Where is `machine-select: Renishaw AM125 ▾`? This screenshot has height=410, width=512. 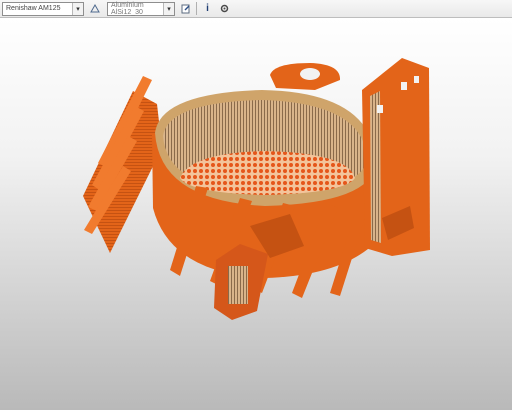
machine-select: Renishaw AM125 ▾ is located at coordinates (43, 8).